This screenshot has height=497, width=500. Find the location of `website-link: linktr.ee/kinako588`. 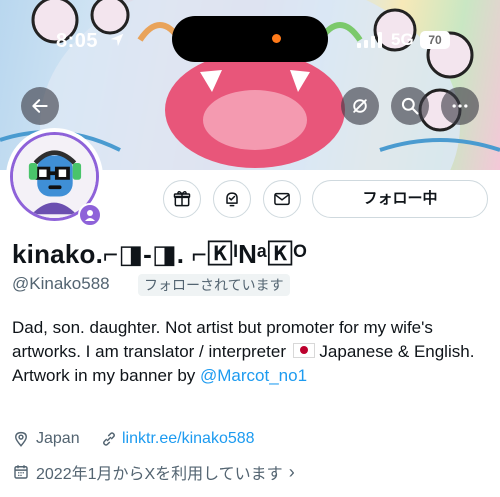

website-link: linktr.ee/kinako588 is located at coordinates (177, 439).